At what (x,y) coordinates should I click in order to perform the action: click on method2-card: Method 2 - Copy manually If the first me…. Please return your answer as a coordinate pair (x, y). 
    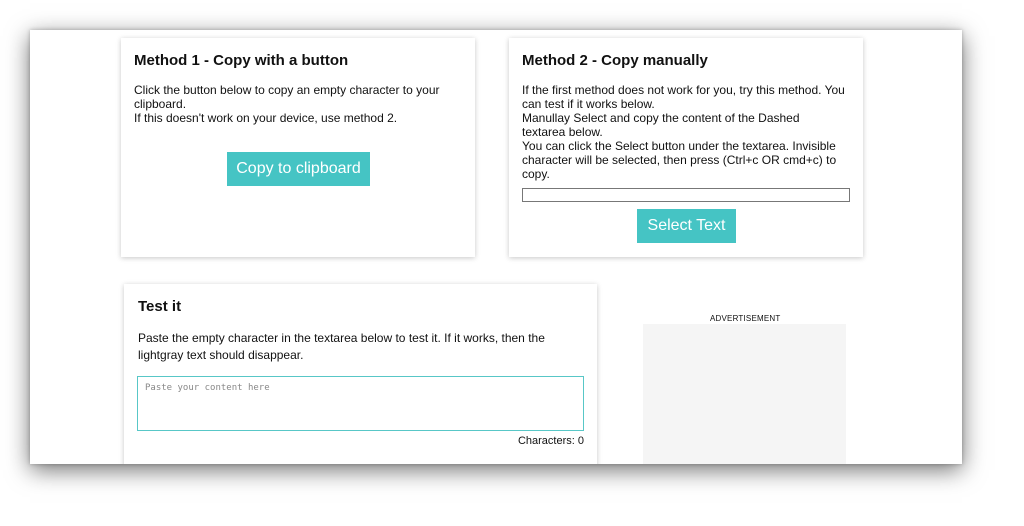
    Looking at the image, I should click on (686, 147).